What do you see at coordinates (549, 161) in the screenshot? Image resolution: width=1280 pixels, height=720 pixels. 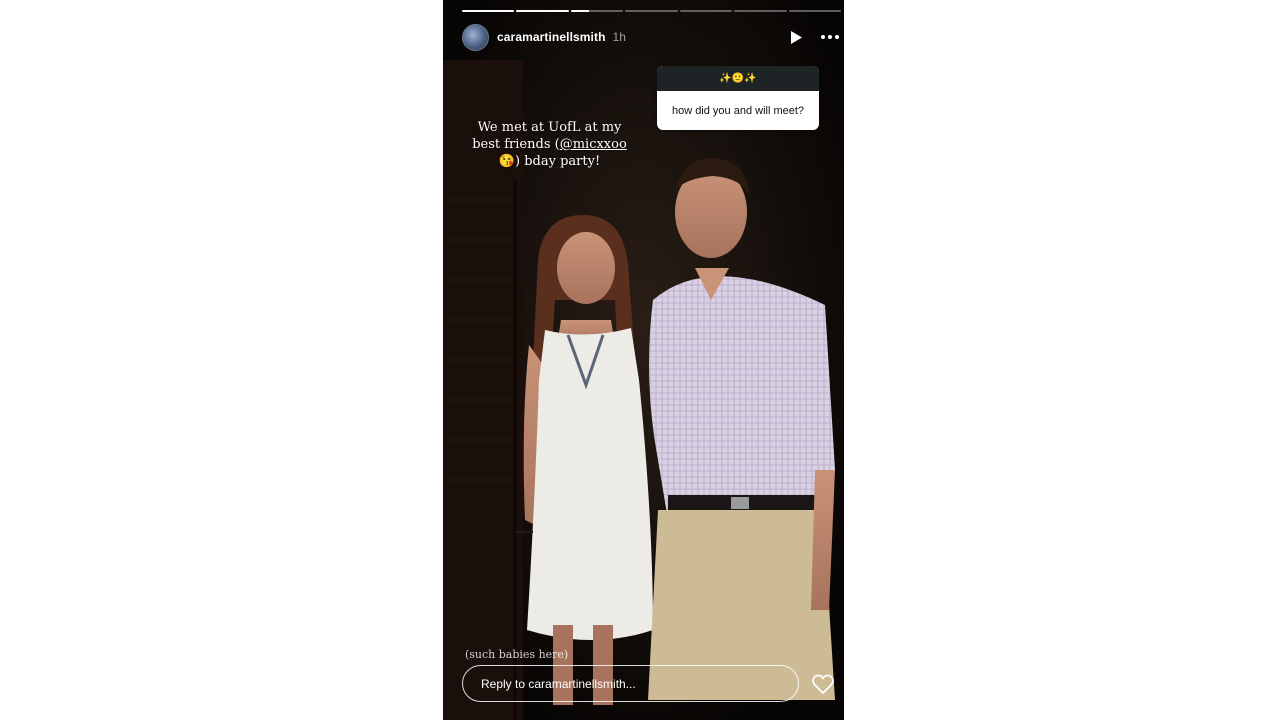 I see `caption-text-end: 😘) bday party!` at bounding box center [549, 161].